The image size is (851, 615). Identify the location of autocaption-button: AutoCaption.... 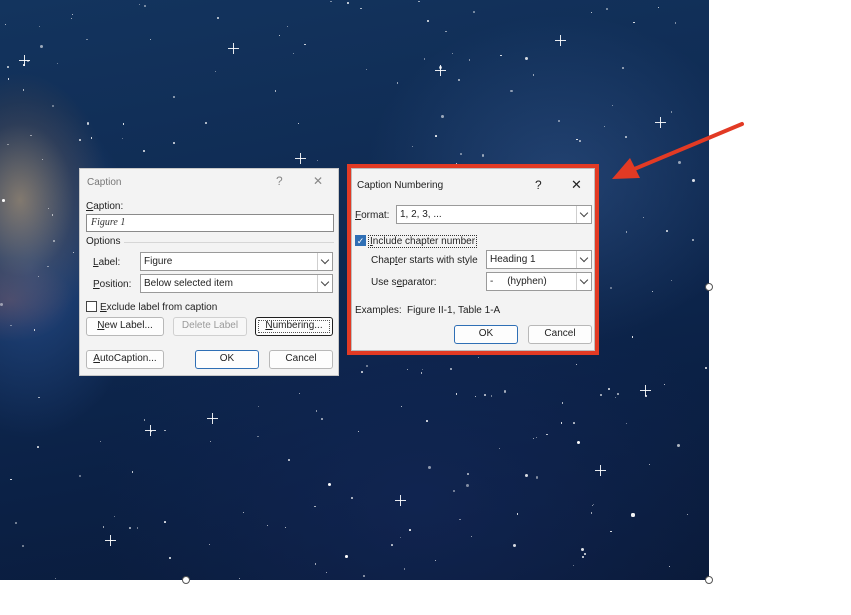
(125, 359).